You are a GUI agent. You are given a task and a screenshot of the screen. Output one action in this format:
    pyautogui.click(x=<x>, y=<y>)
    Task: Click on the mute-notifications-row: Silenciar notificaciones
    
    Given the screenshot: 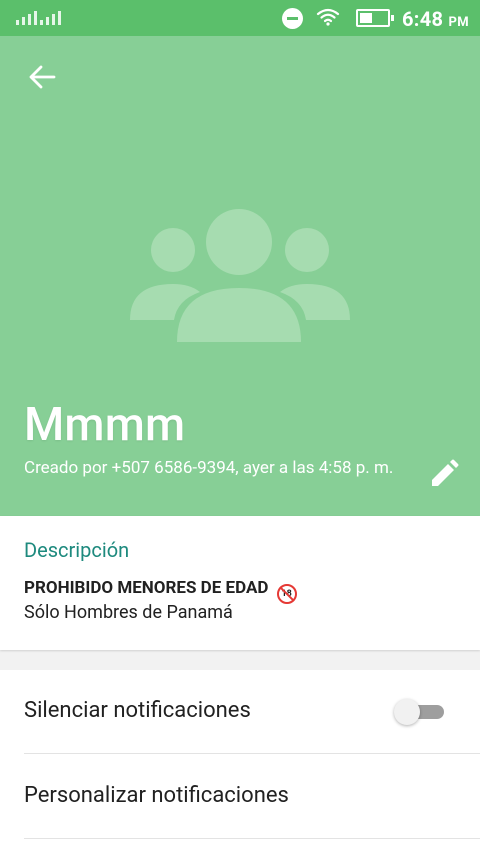 What is the action you would take?
    pyautogui.click(x=240, y=712)
    